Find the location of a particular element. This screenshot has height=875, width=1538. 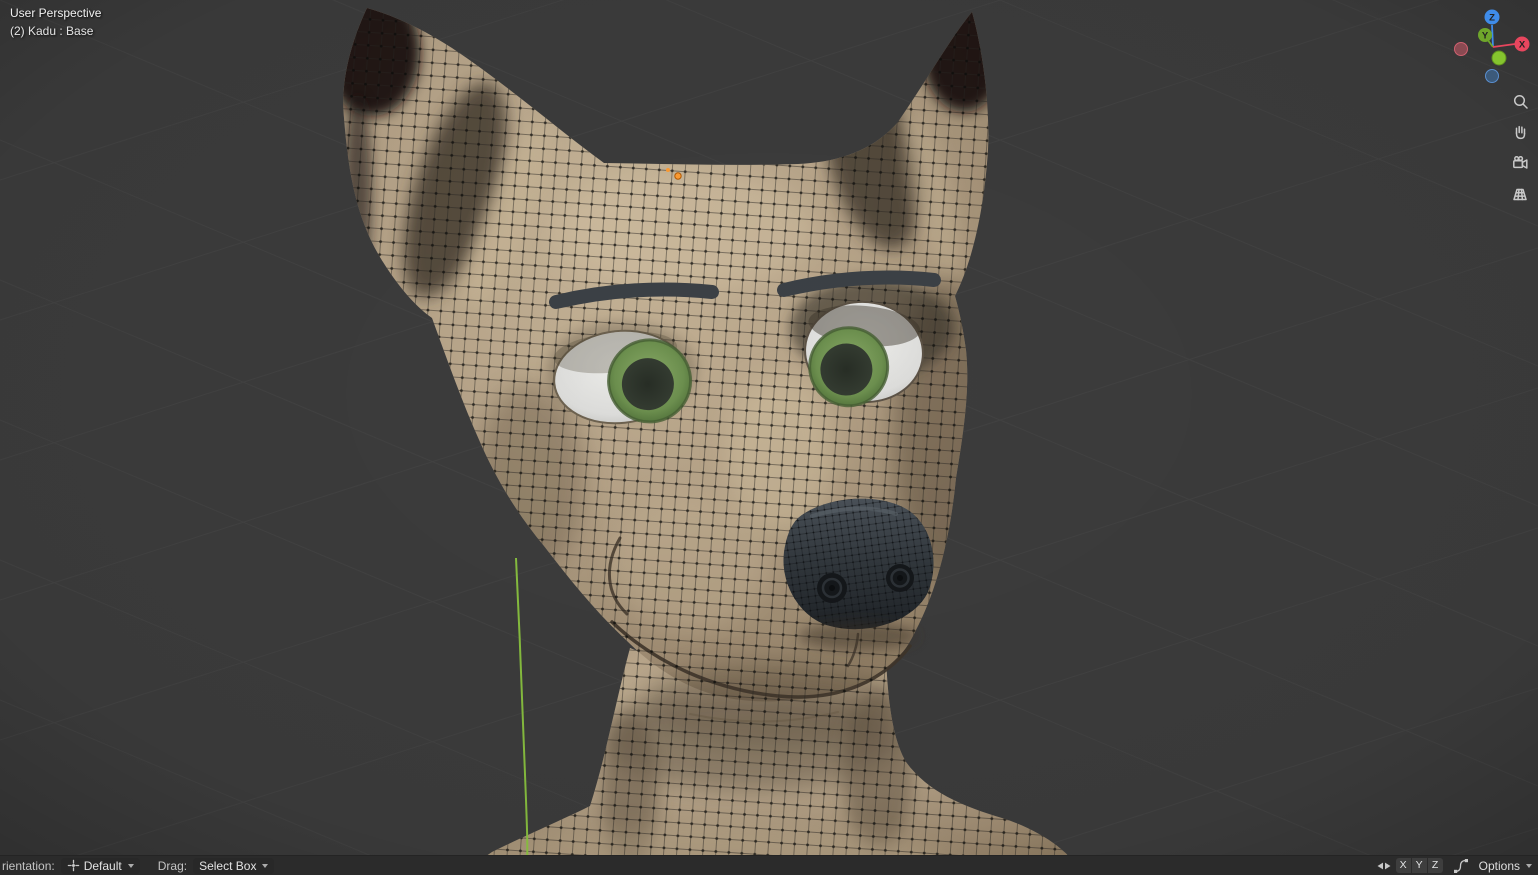

zoom-button is located at coordinates (1520, 101).